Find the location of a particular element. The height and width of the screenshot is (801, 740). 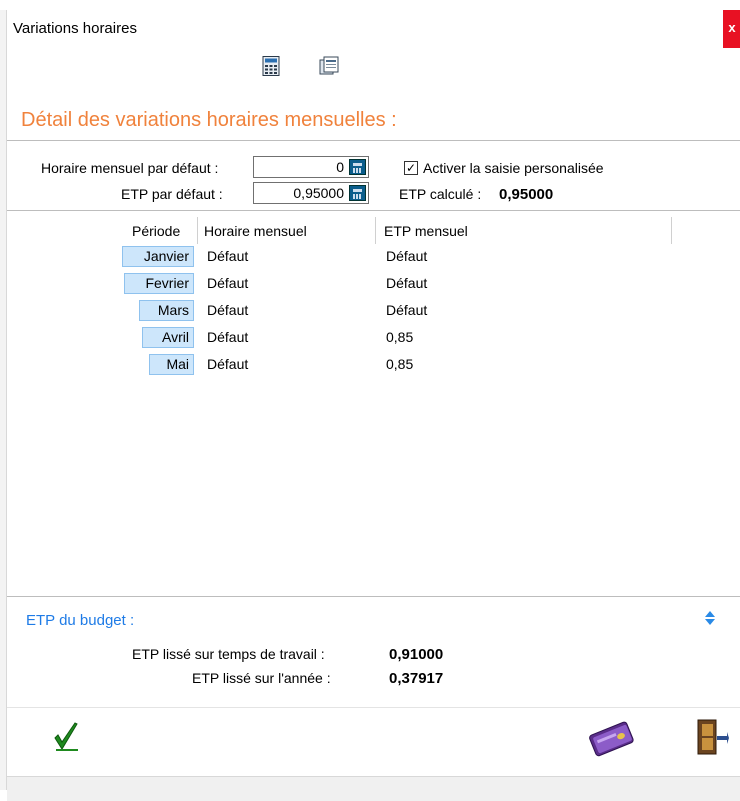

document-icon is located at coordinates (330, 66).